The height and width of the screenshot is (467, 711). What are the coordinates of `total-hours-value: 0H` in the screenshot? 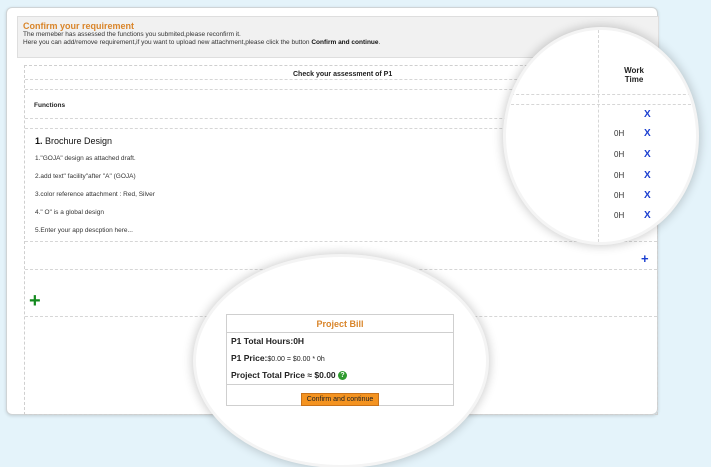 It's located at (299, 341).